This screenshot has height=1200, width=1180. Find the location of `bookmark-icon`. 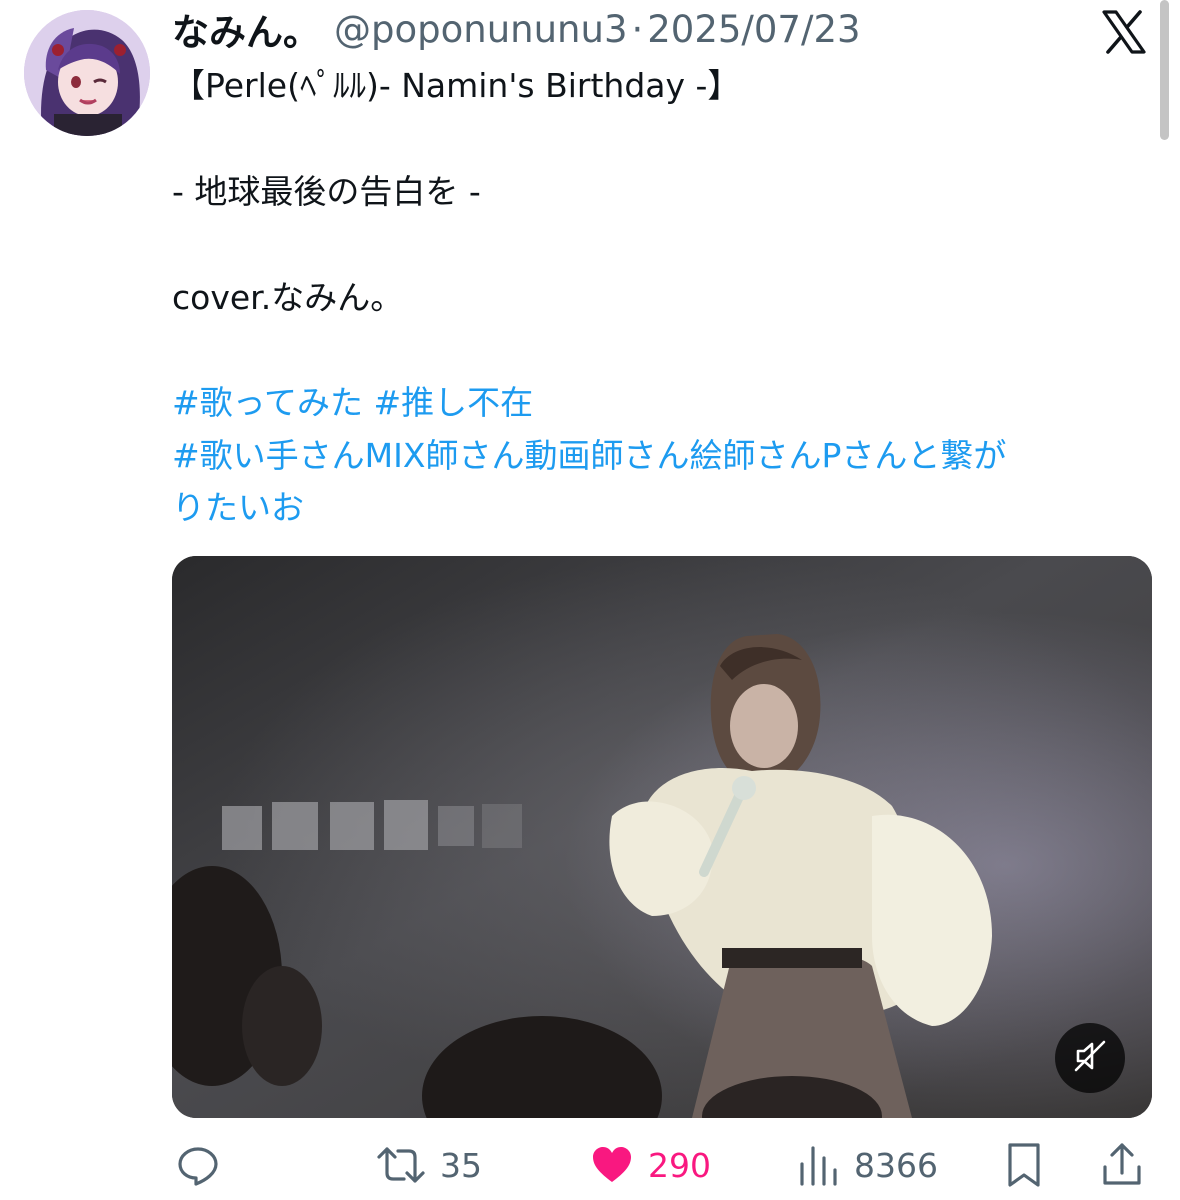

bookmark-icon is located at coordinates (1024, 1165).